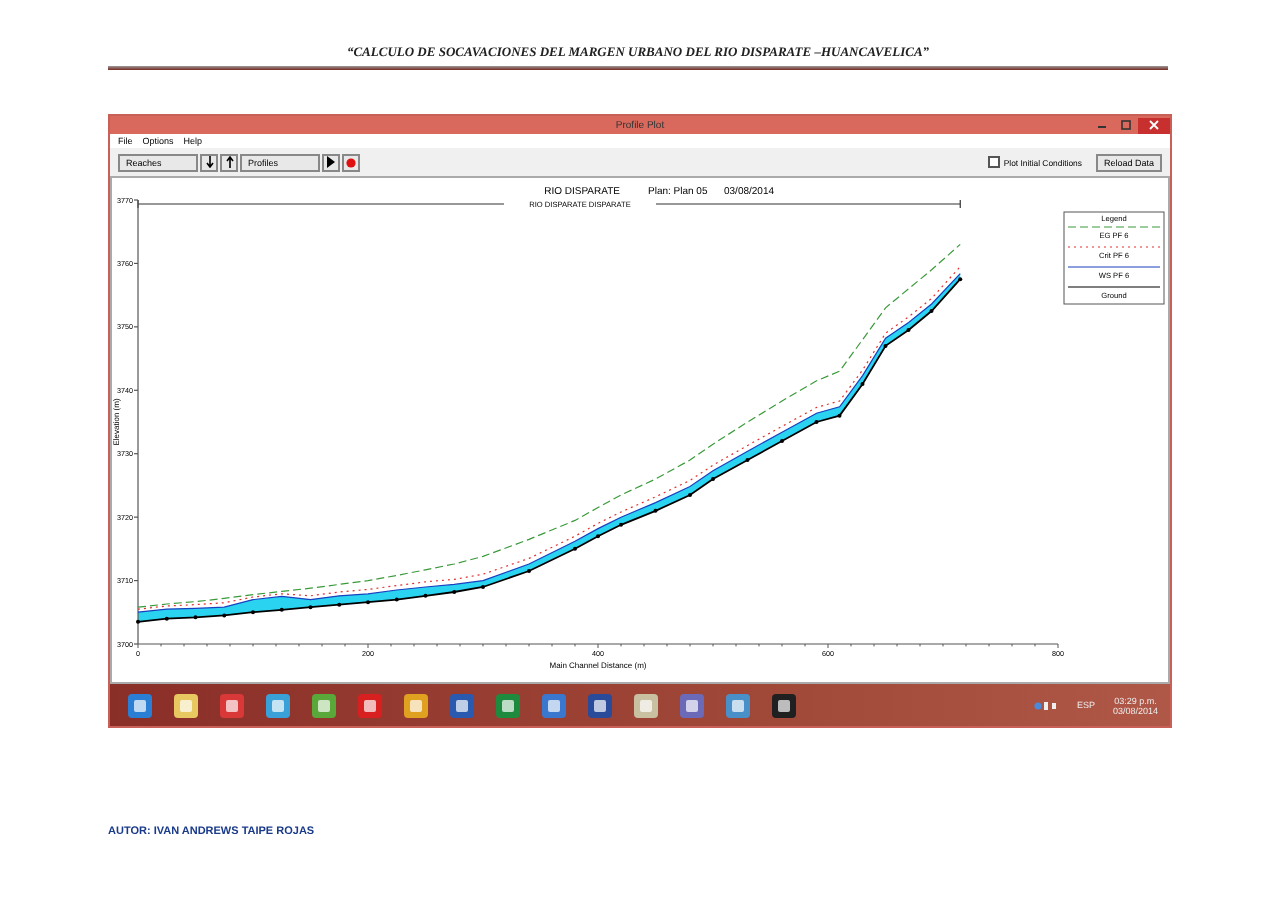 This screenshot has height=904, width=1276. I want to click on up-arrow-icon, so click(229, 162).